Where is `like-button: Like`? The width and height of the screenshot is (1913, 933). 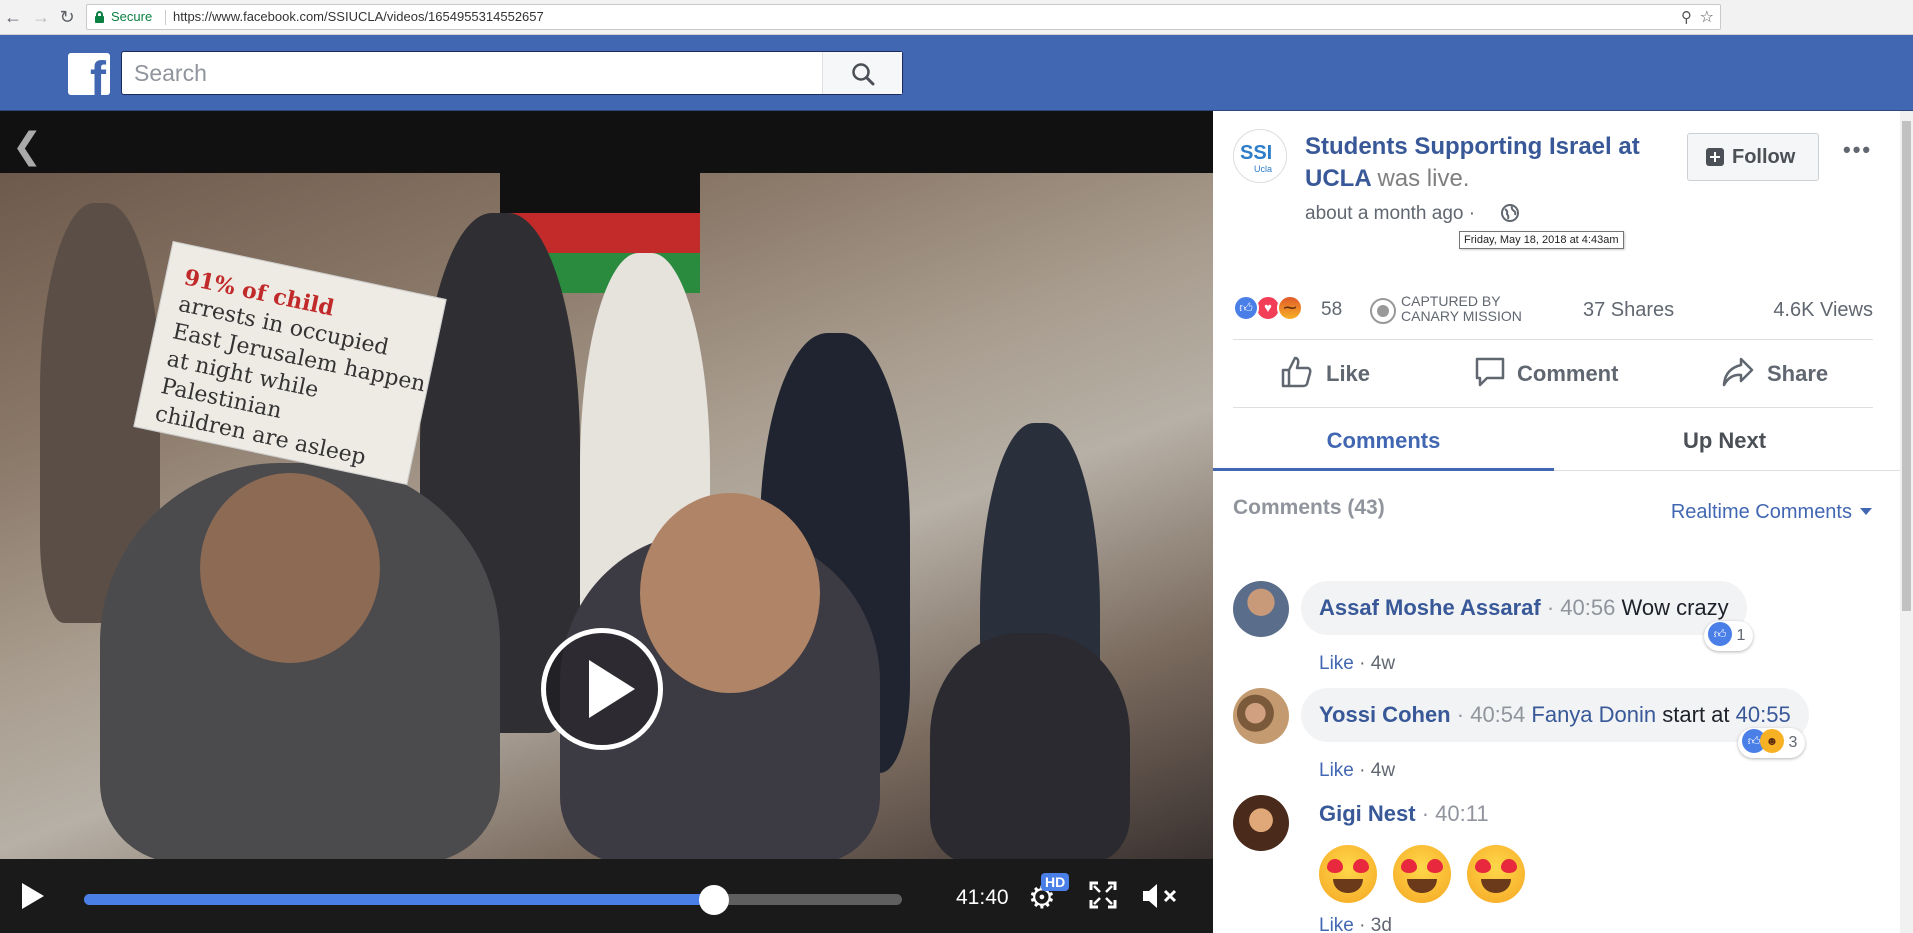
like-button: Like is located at coordinates (1345, 374).